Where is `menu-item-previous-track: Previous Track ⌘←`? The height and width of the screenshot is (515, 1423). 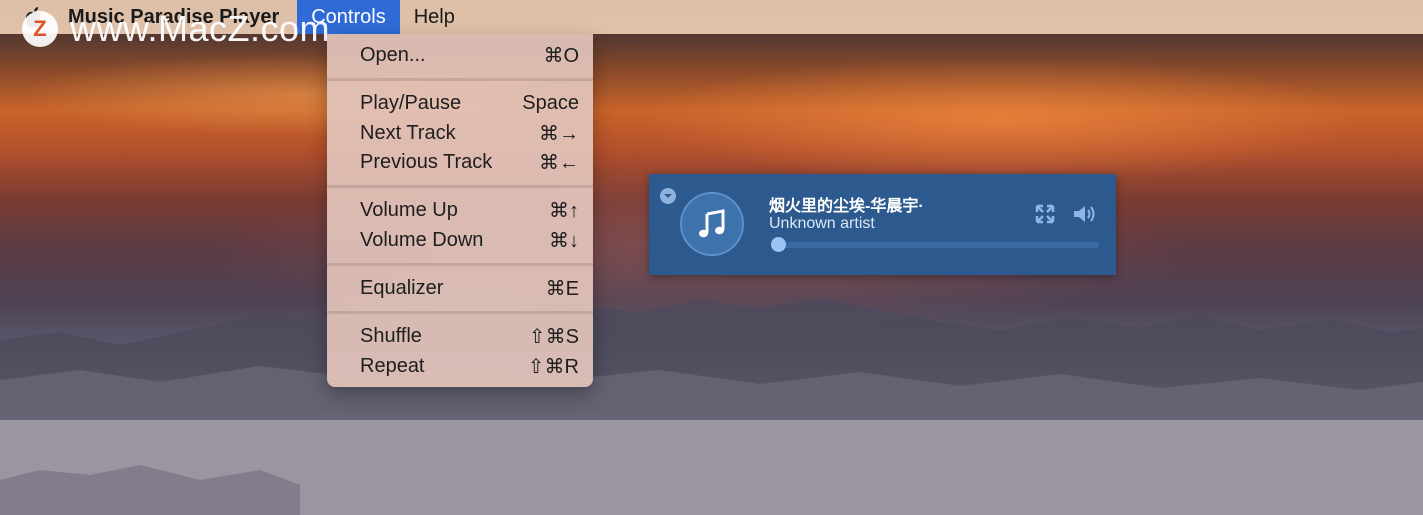
menu-item-previous-track: Previous Track ⌘← is located at coordinates (469, 162).